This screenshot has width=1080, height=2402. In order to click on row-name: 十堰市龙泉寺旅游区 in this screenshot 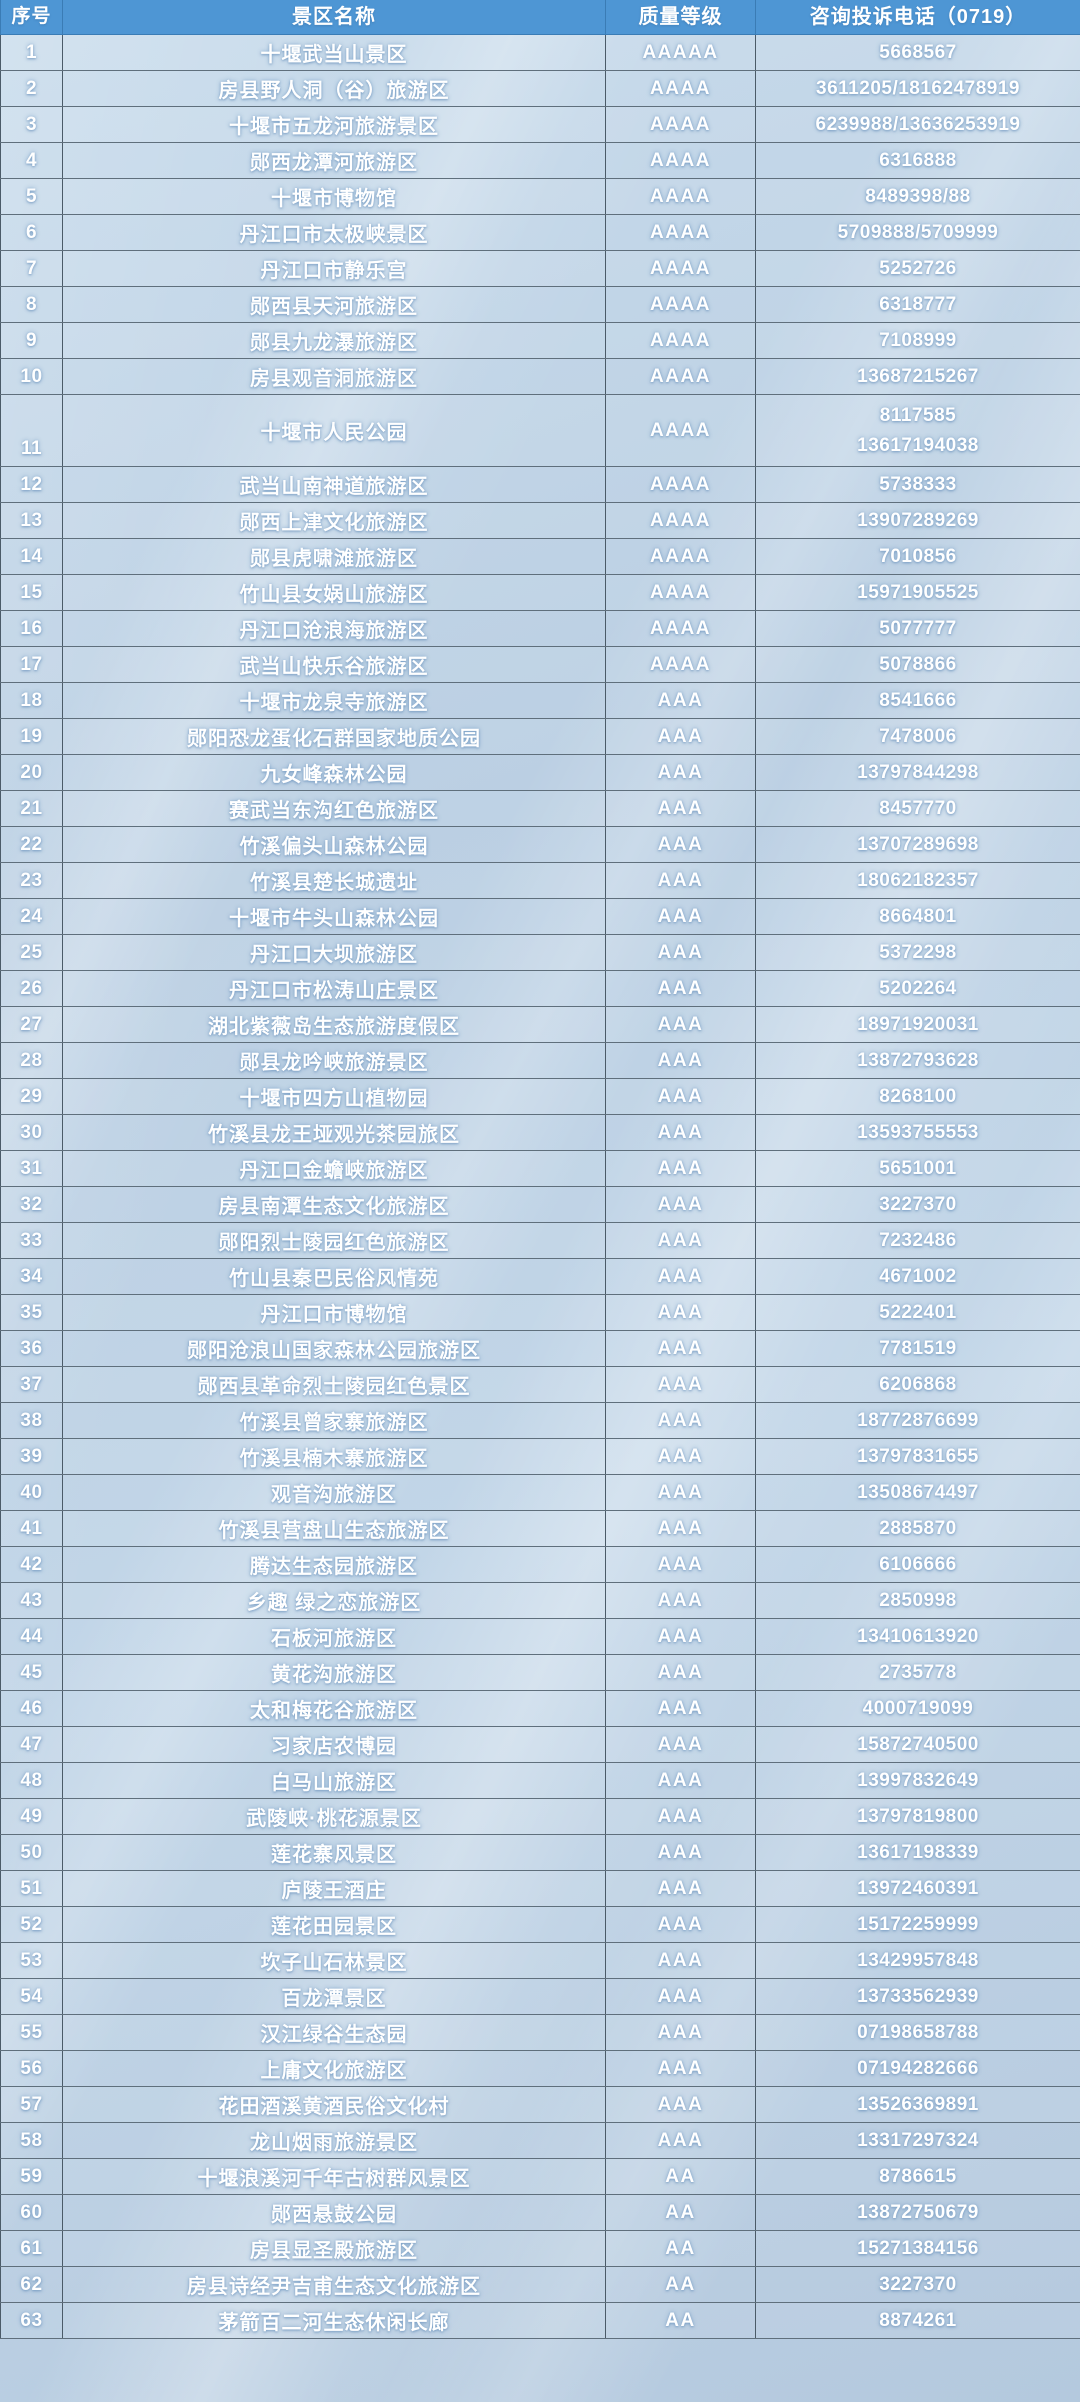, I will do `click(334, 700)`.